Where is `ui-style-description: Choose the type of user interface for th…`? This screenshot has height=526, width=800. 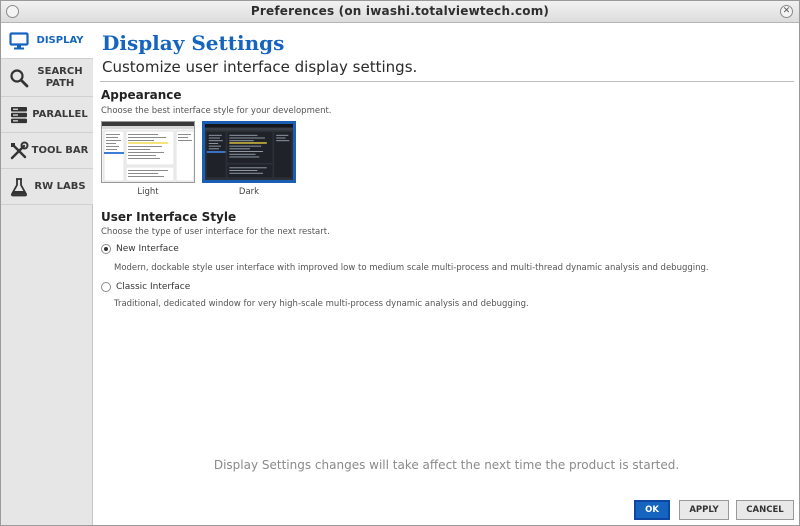 ui-style-description: Choose the type of user interface for th… is located at coordinates (215, 232).